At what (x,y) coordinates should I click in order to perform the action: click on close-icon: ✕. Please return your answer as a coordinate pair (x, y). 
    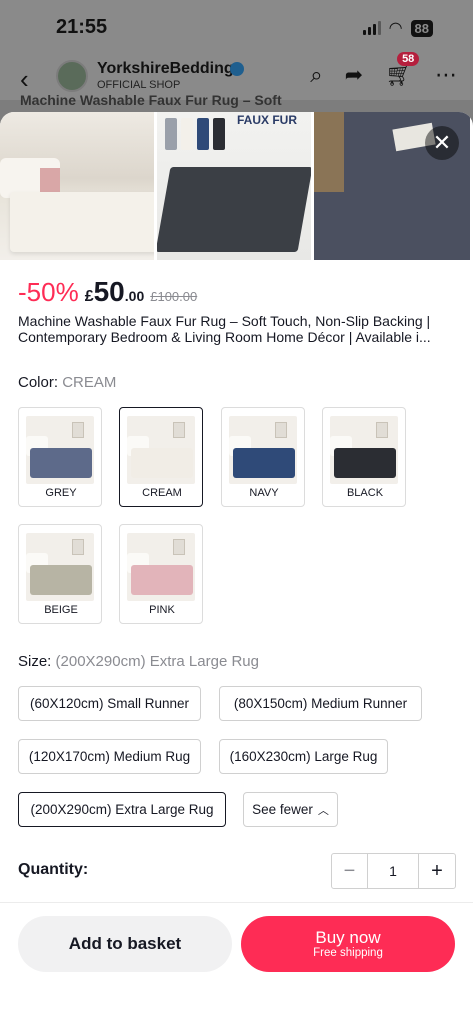
    Looking at the image, I should click on (442, 142).